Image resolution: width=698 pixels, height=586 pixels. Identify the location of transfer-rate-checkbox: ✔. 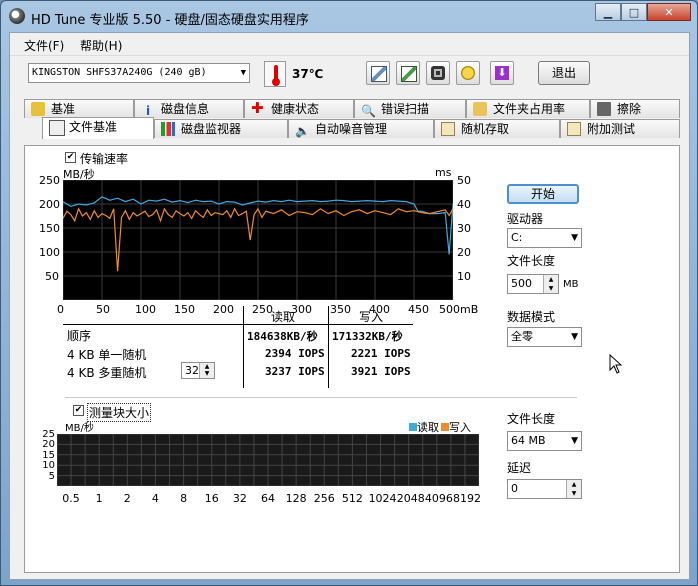
(70, 157).